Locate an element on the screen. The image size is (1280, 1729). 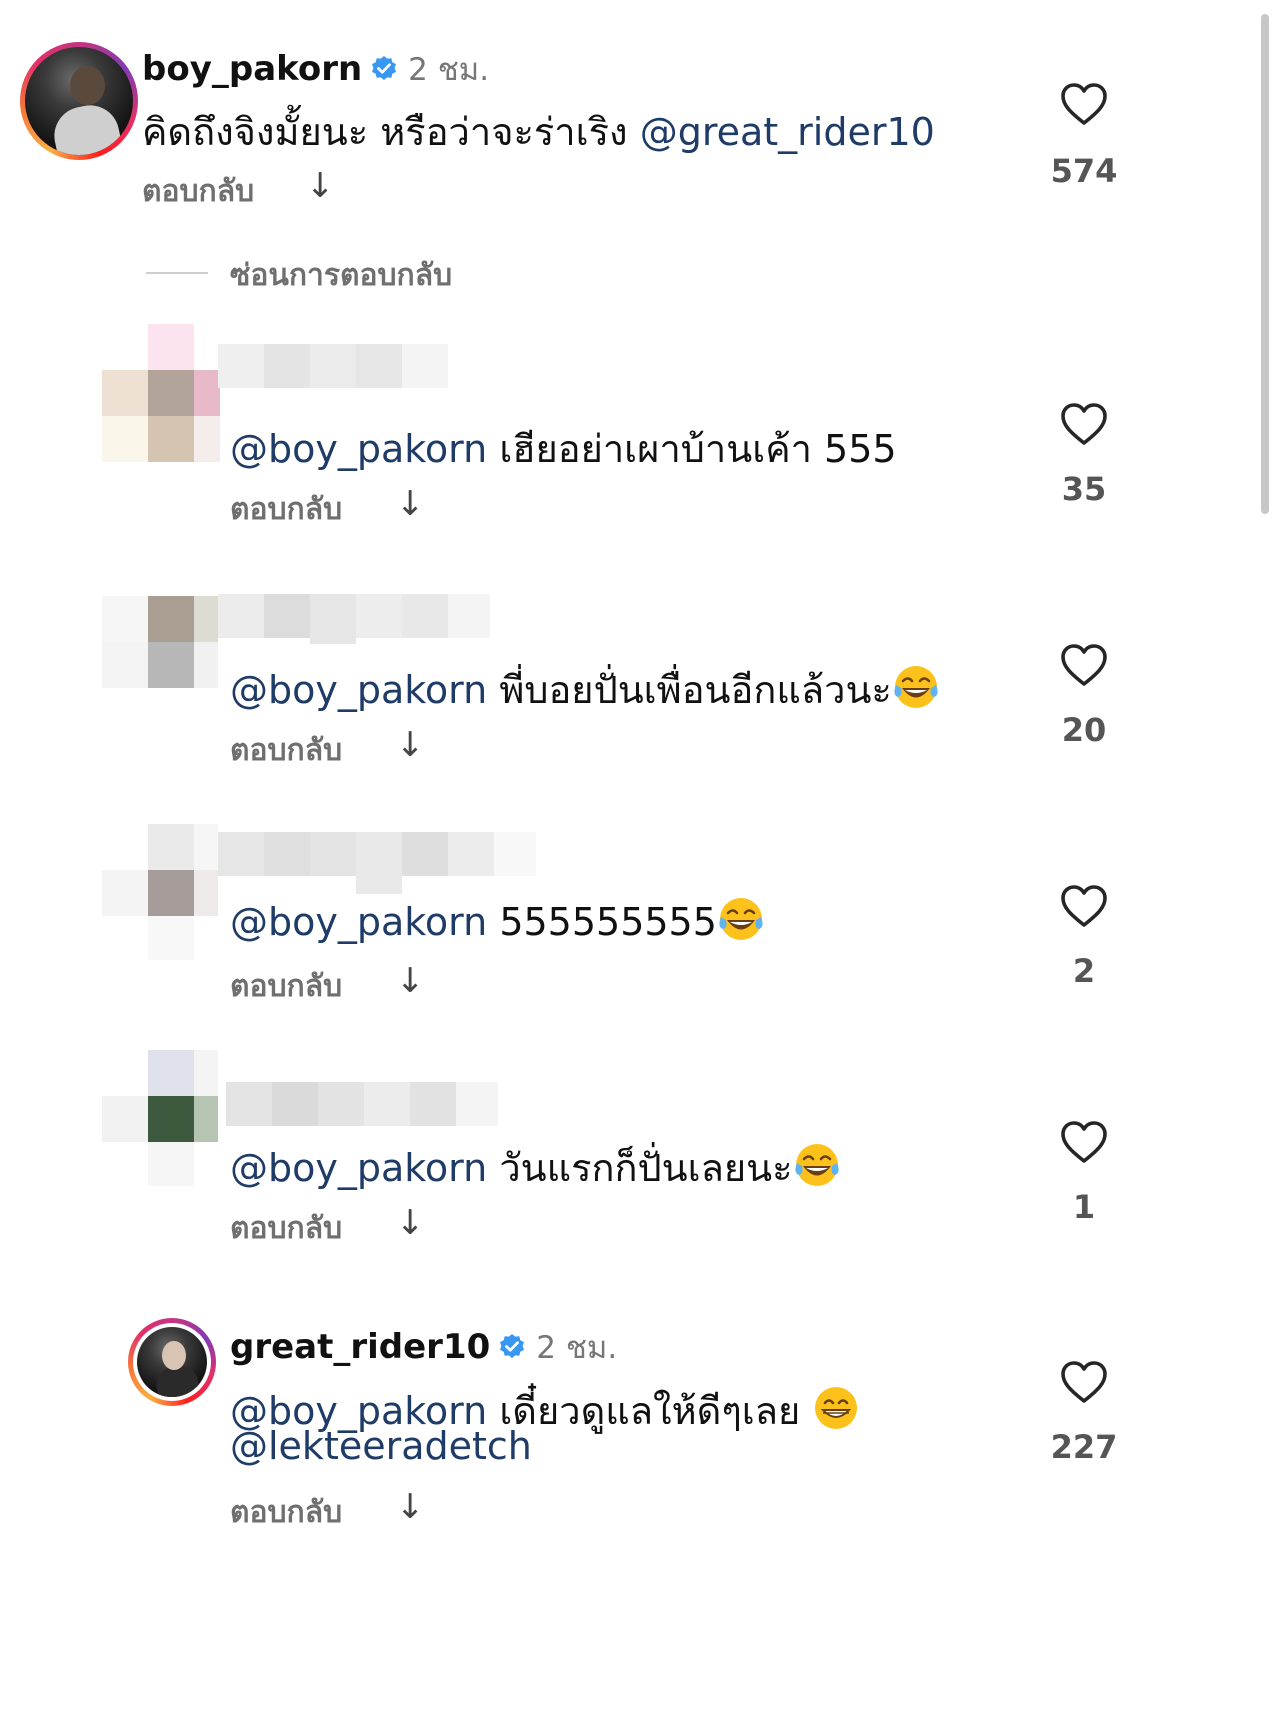
comment-body: คิดถึงจิงมั้ยนะ หรือว่าจะร่าเริง is located at coordinates (385, 132).